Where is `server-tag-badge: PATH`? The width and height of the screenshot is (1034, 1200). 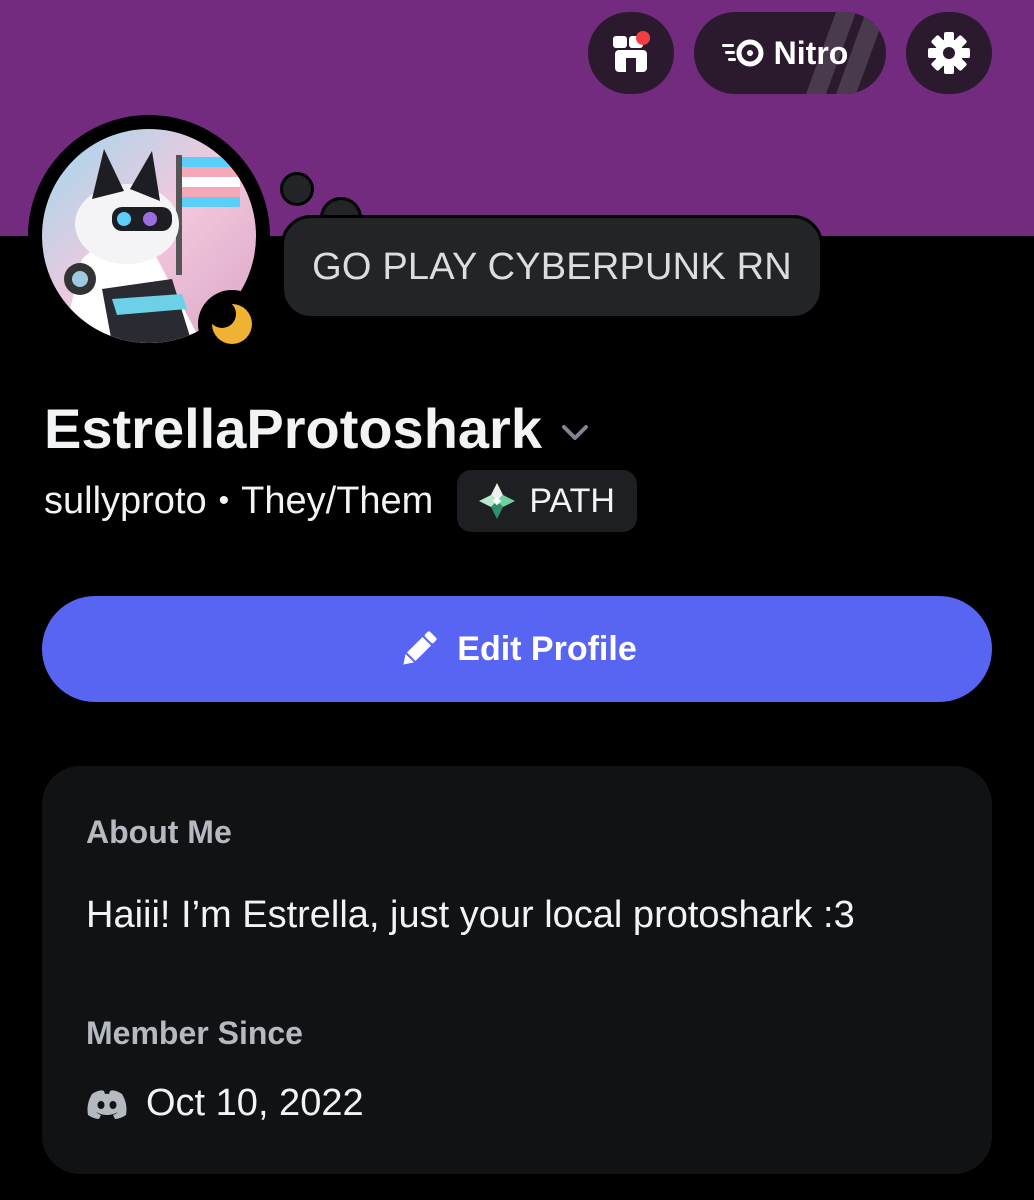 server-tag-badge: PATH is located at coordinates (547, 501).